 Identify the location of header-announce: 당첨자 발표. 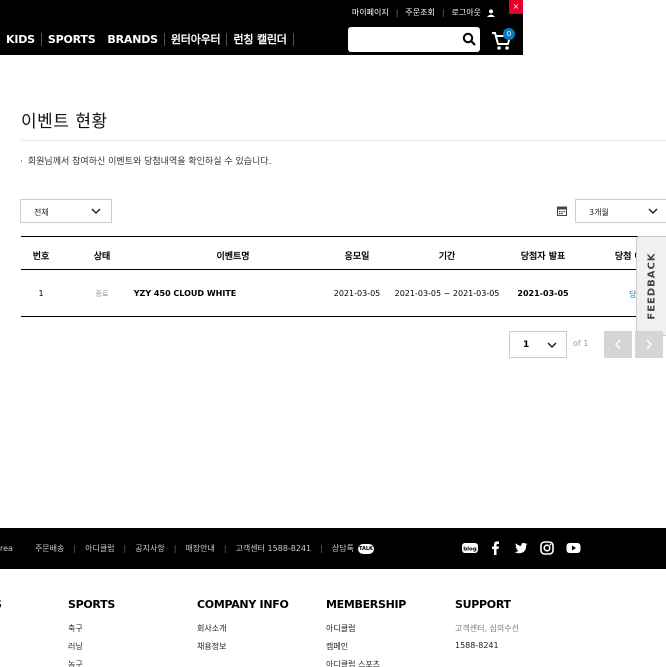
(543, 257).